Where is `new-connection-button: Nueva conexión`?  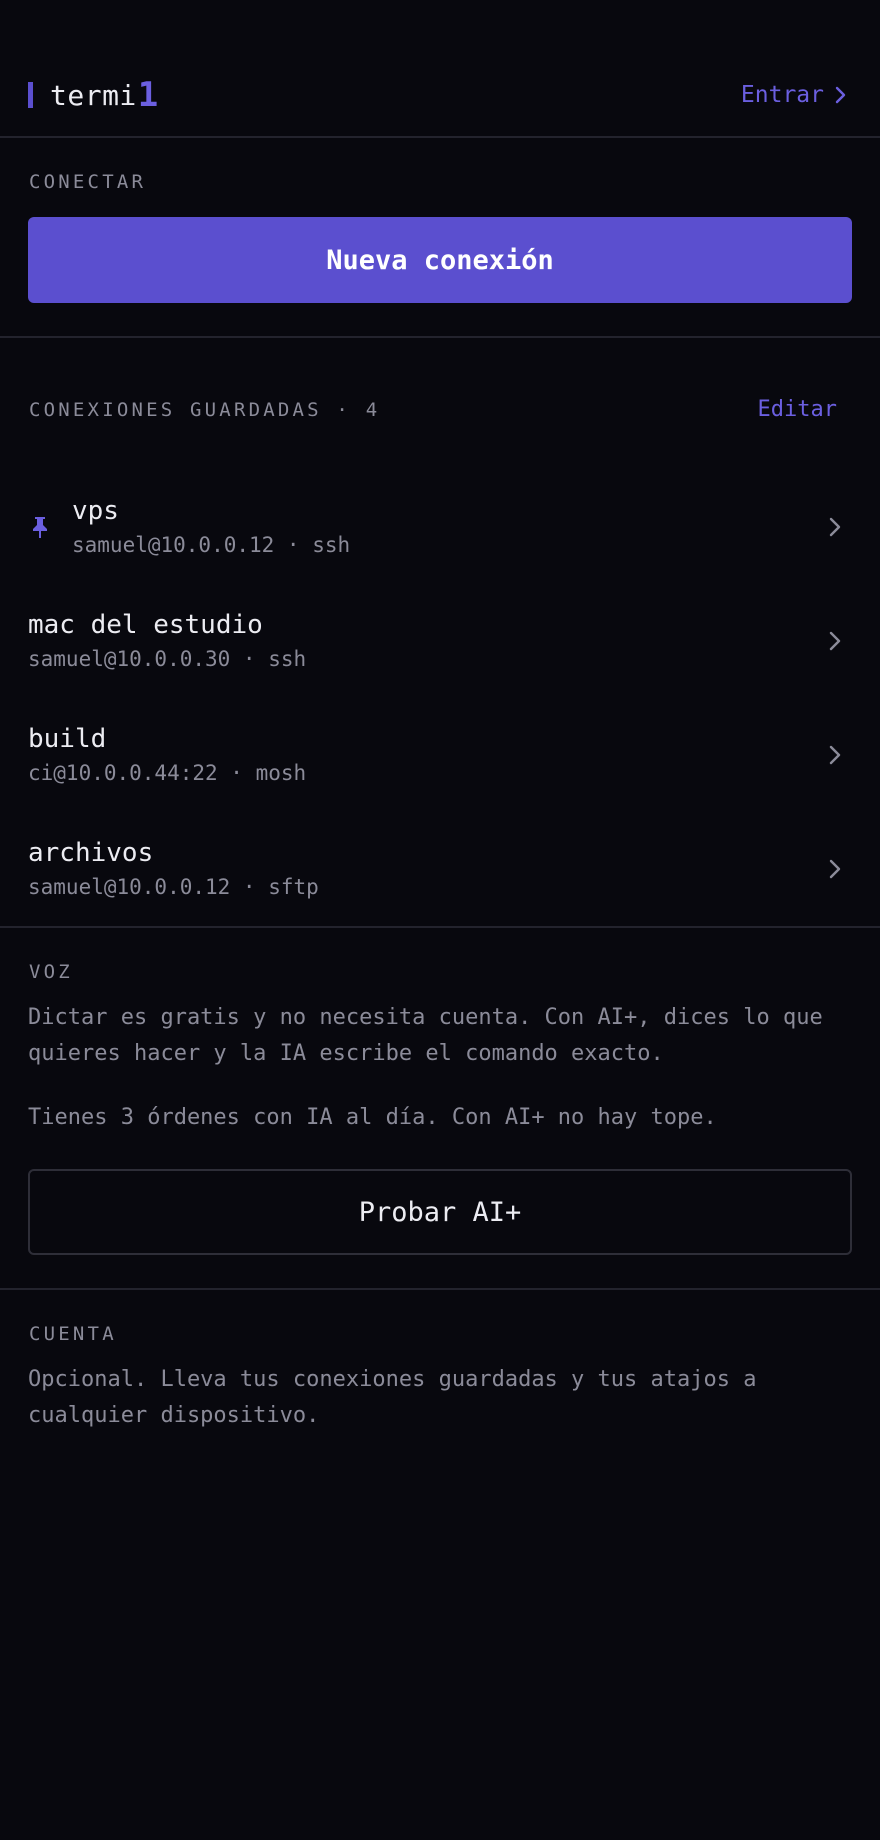
new-connection-button: Nueva conexión is located at coordinates (440, 260).